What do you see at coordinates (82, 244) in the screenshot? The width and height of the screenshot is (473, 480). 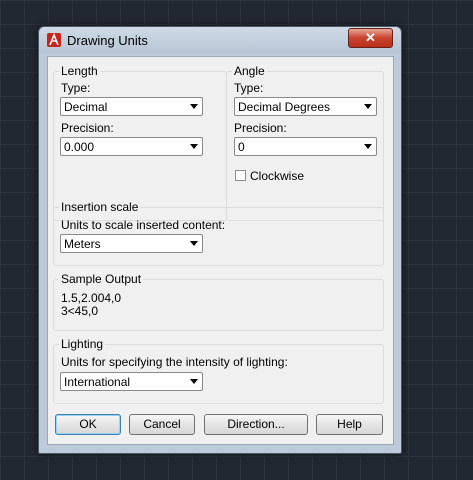 I see `insertion-units-value: Meters` at bounding box center [82, 244].